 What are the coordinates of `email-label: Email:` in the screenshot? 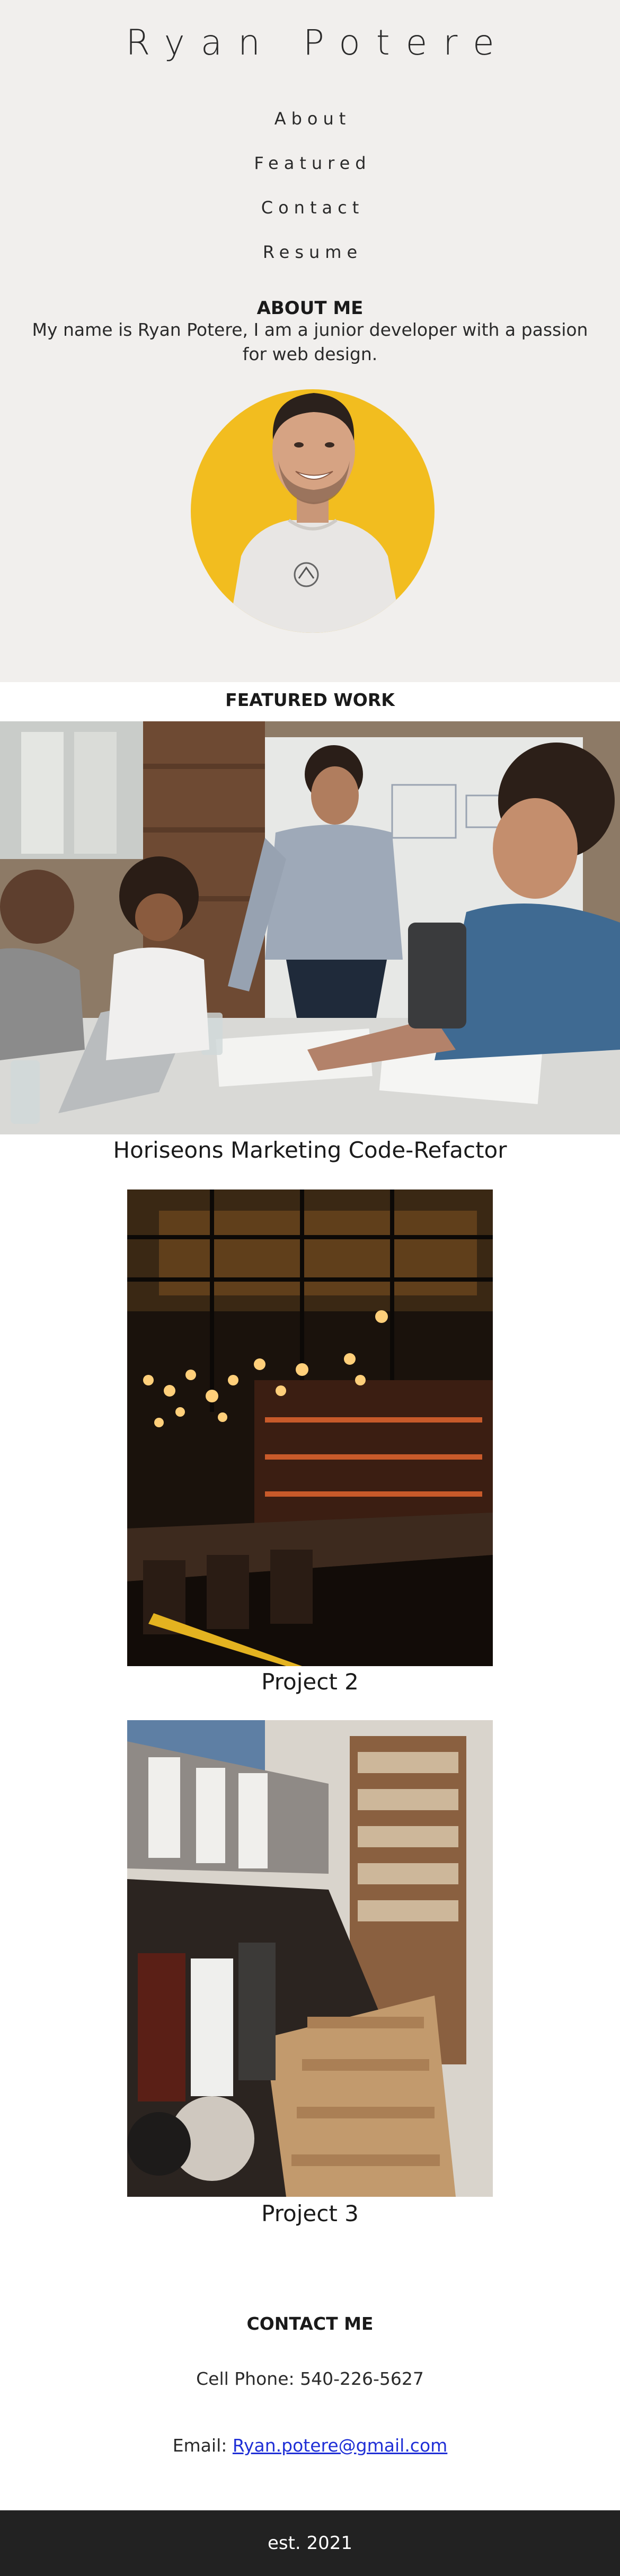 It's located at (203, 2445).